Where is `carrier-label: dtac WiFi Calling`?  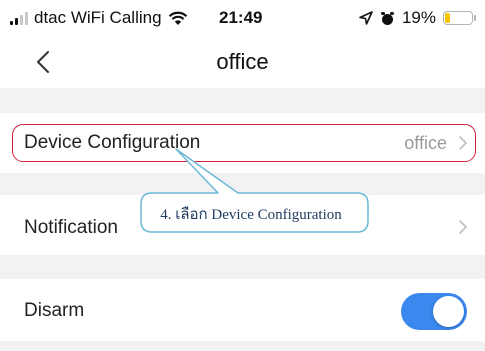 carrier-label: dtac WiFi Calling is located at coordinates (98, 17).